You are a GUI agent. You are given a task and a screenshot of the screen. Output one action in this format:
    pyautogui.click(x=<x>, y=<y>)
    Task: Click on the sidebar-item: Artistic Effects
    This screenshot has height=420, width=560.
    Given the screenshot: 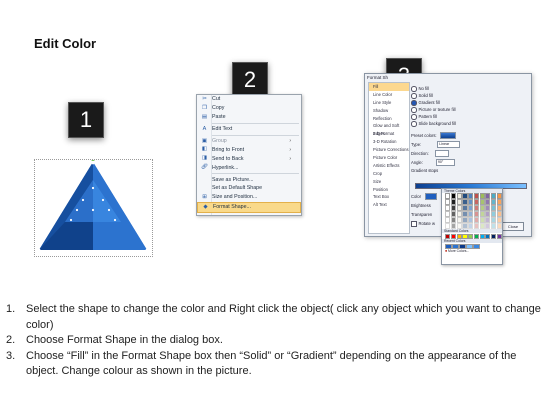 What is the action you would take?
    pyautogui.click(x=389, y=166)
    